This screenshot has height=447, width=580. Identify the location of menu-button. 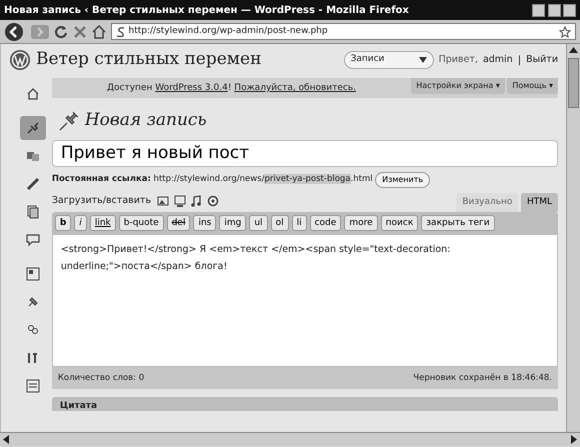
(33, 128).